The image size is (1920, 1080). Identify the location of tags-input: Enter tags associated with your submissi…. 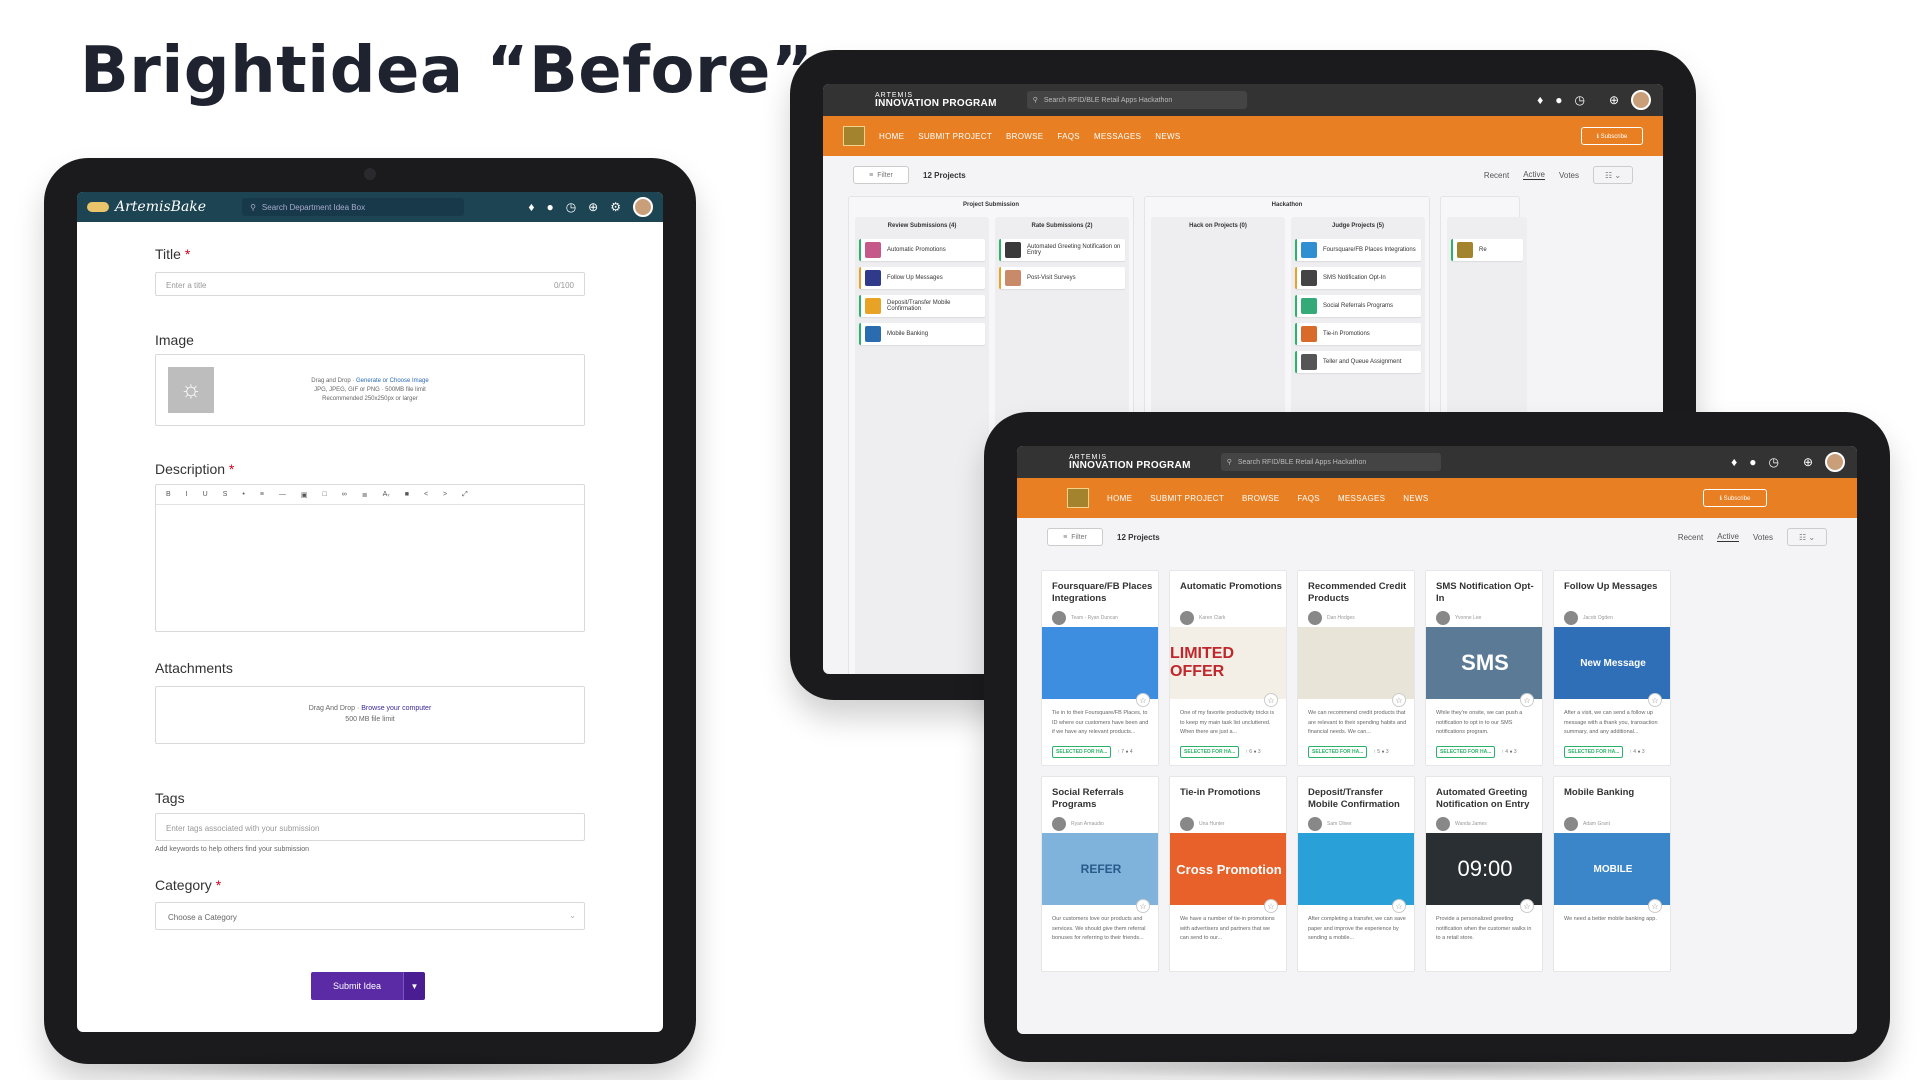
(370, 827).